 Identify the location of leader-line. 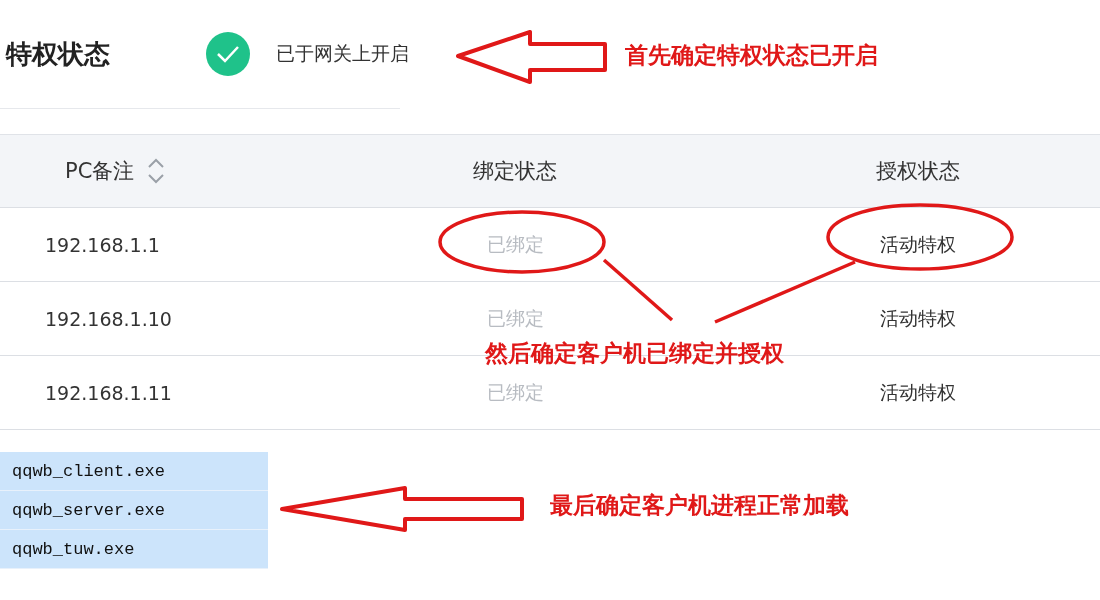
(638, 290).